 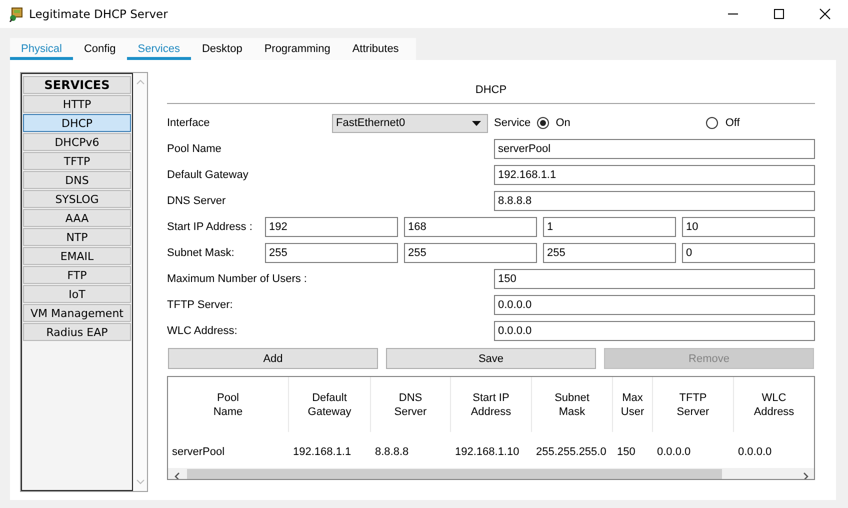 What do you see at coordinates (222, 49) in the screenshot?
I see `tab: Desktop` at bounding box center [222, 49].